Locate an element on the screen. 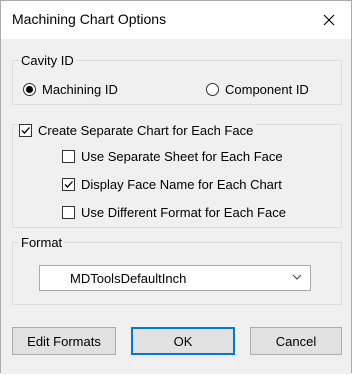 Image resolution: width=354 pixels, height=375 pixels. separate-sheet-label: Use Separate Sheet for Each Face is located at coordinates (182, 156).